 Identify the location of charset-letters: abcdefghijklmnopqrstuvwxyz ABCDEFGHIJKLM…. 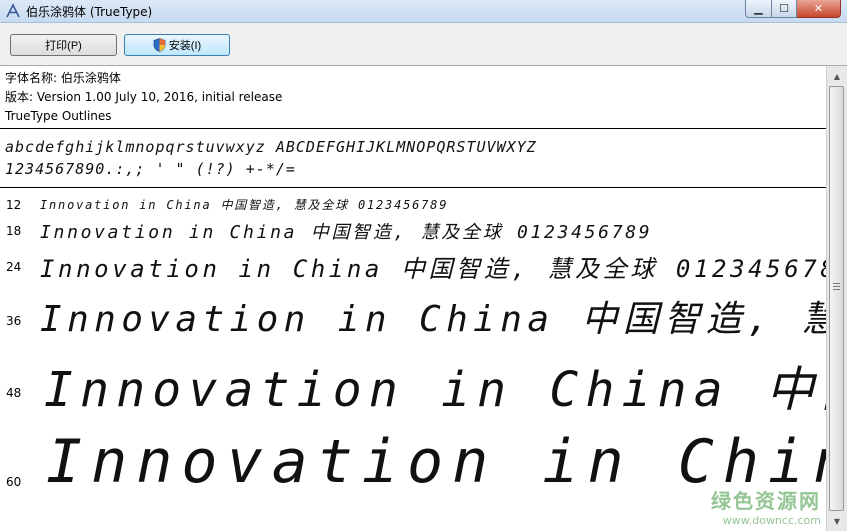
(271, 147).